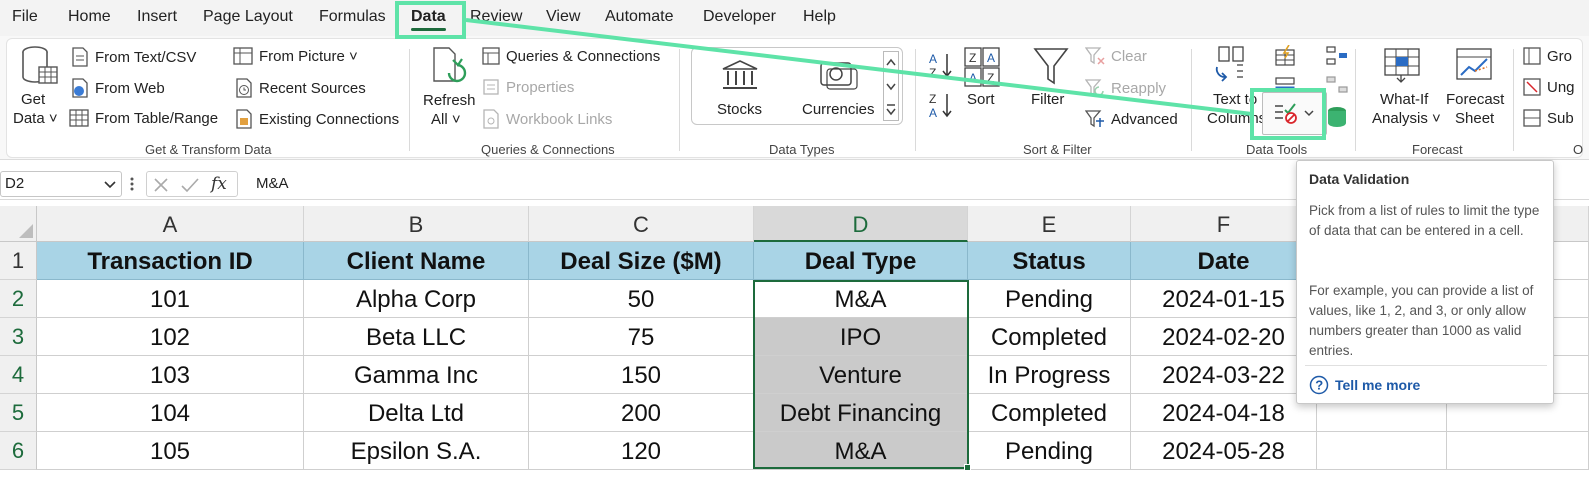  Describe the element at coordinates (639, 17) in the screenshot. I see `menu-automate: Automate` at that location.